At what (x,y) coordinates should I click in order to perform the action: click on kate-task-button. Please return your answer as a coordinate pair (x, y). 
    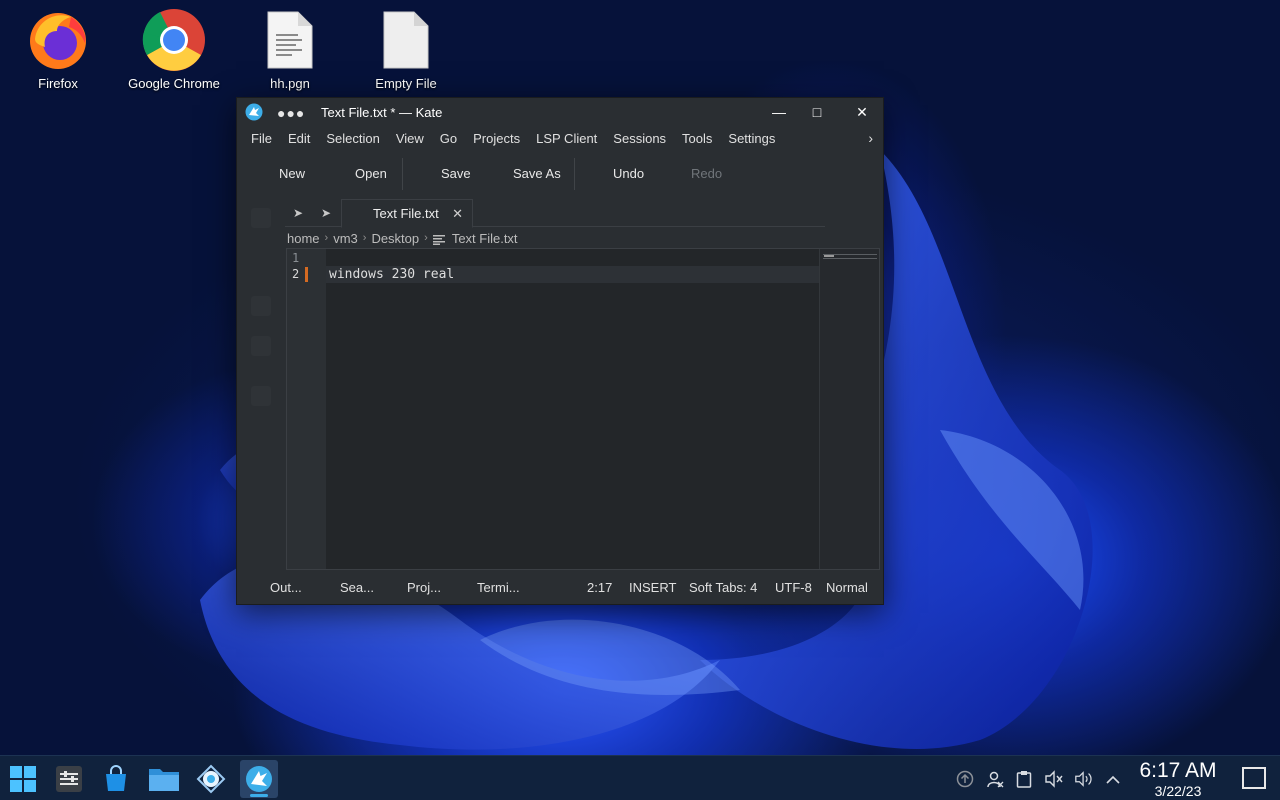
    Looking at the image, I should click on (259, 779).